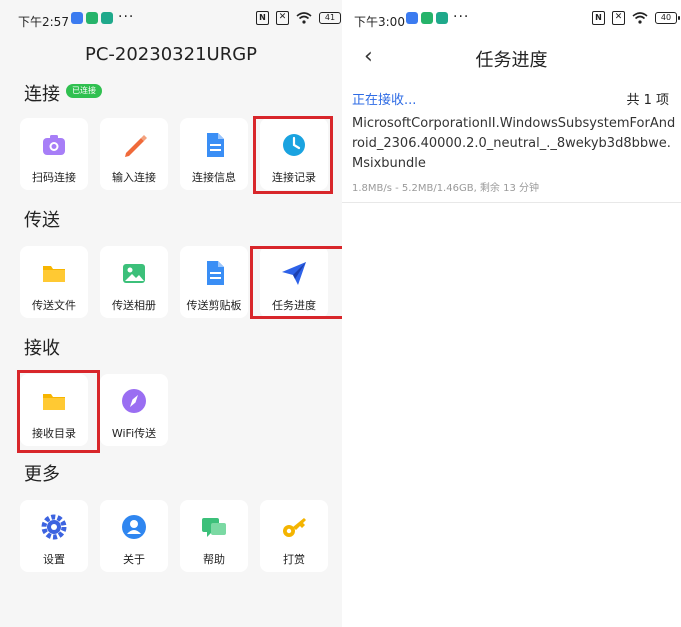 This screenshot has height=627, width=681. Describe the element at coordinates (511, 20) in the screenshot. I see `status-bar: 下午3:00 ··· N ✕ 40` at that location.